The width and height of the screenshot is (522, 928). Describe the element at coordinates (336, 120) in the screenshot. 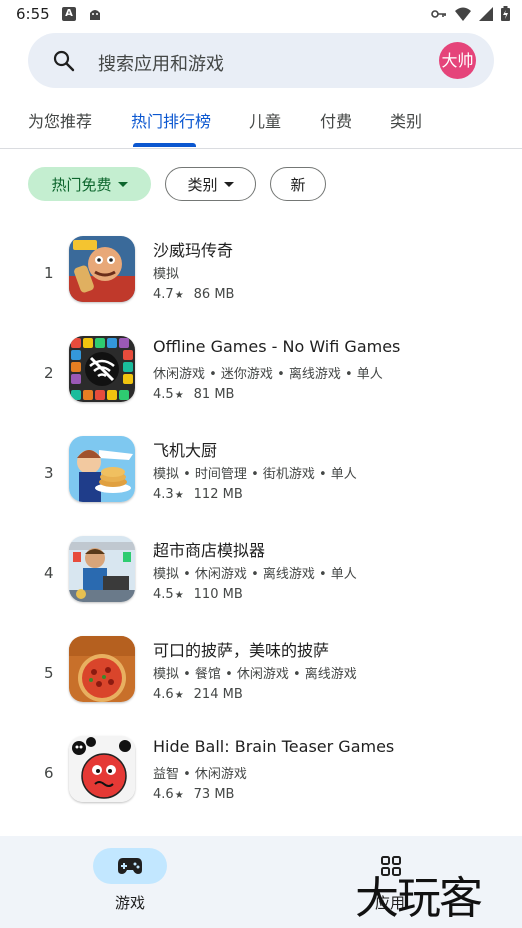

I see `tab-paid: 付费` at that location.